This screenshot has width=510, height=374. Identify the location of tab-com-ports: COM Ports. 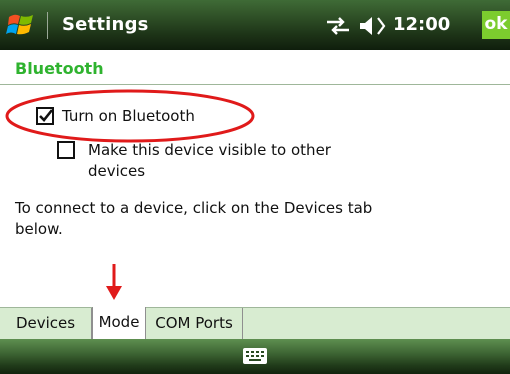
(194, 324).